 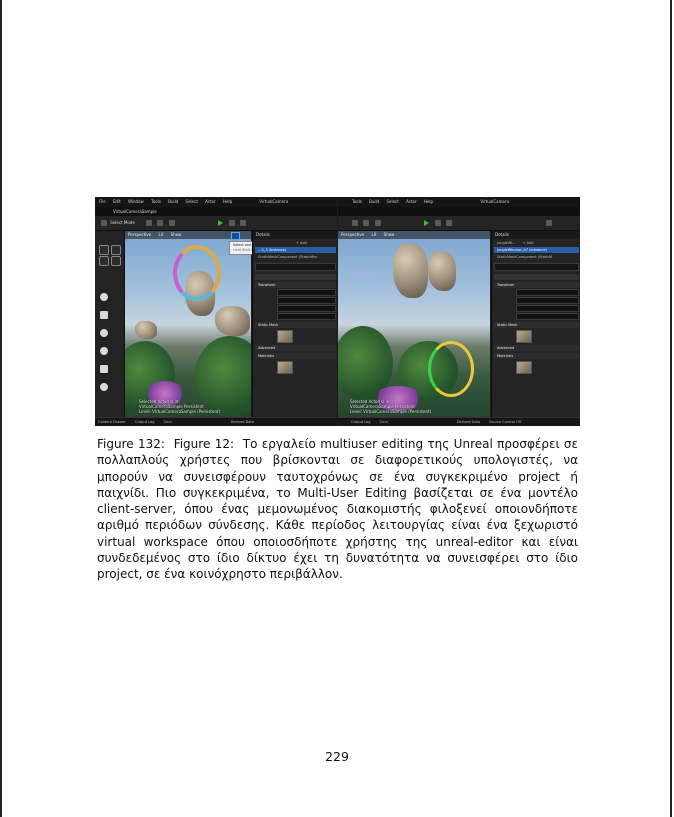 What do you see at coordinates (104, 387) in the screenshot?
I see `volume-actor-icon` at bounding box center [104, 387].